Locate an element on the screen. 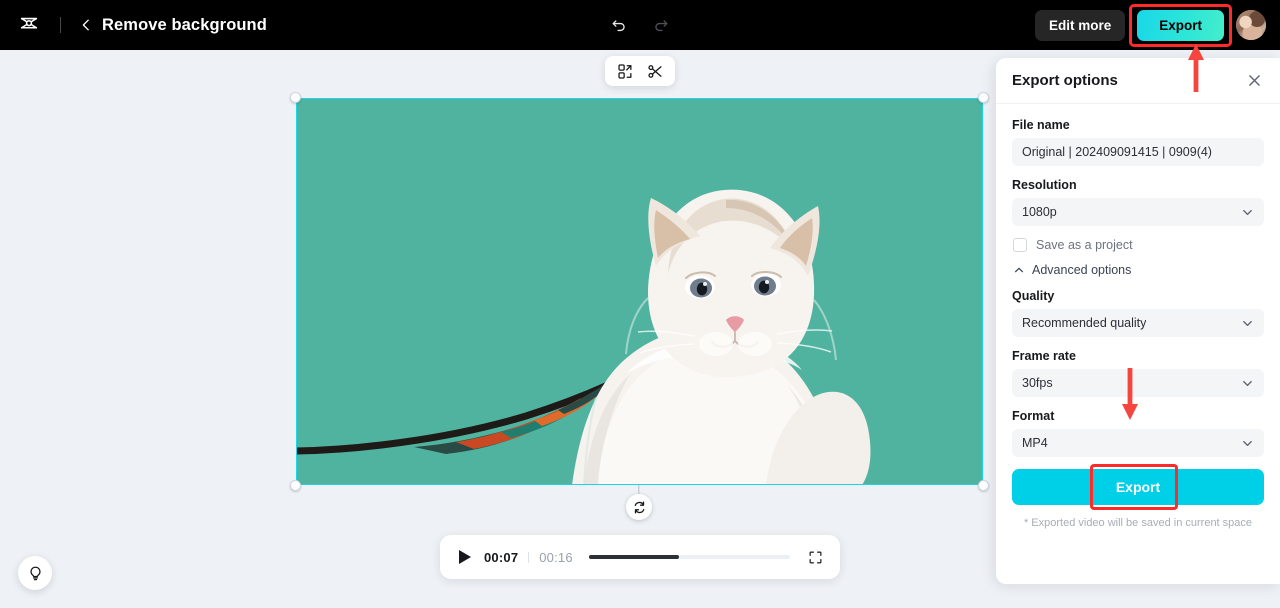  progress-track is located at coordinates (689, 557).